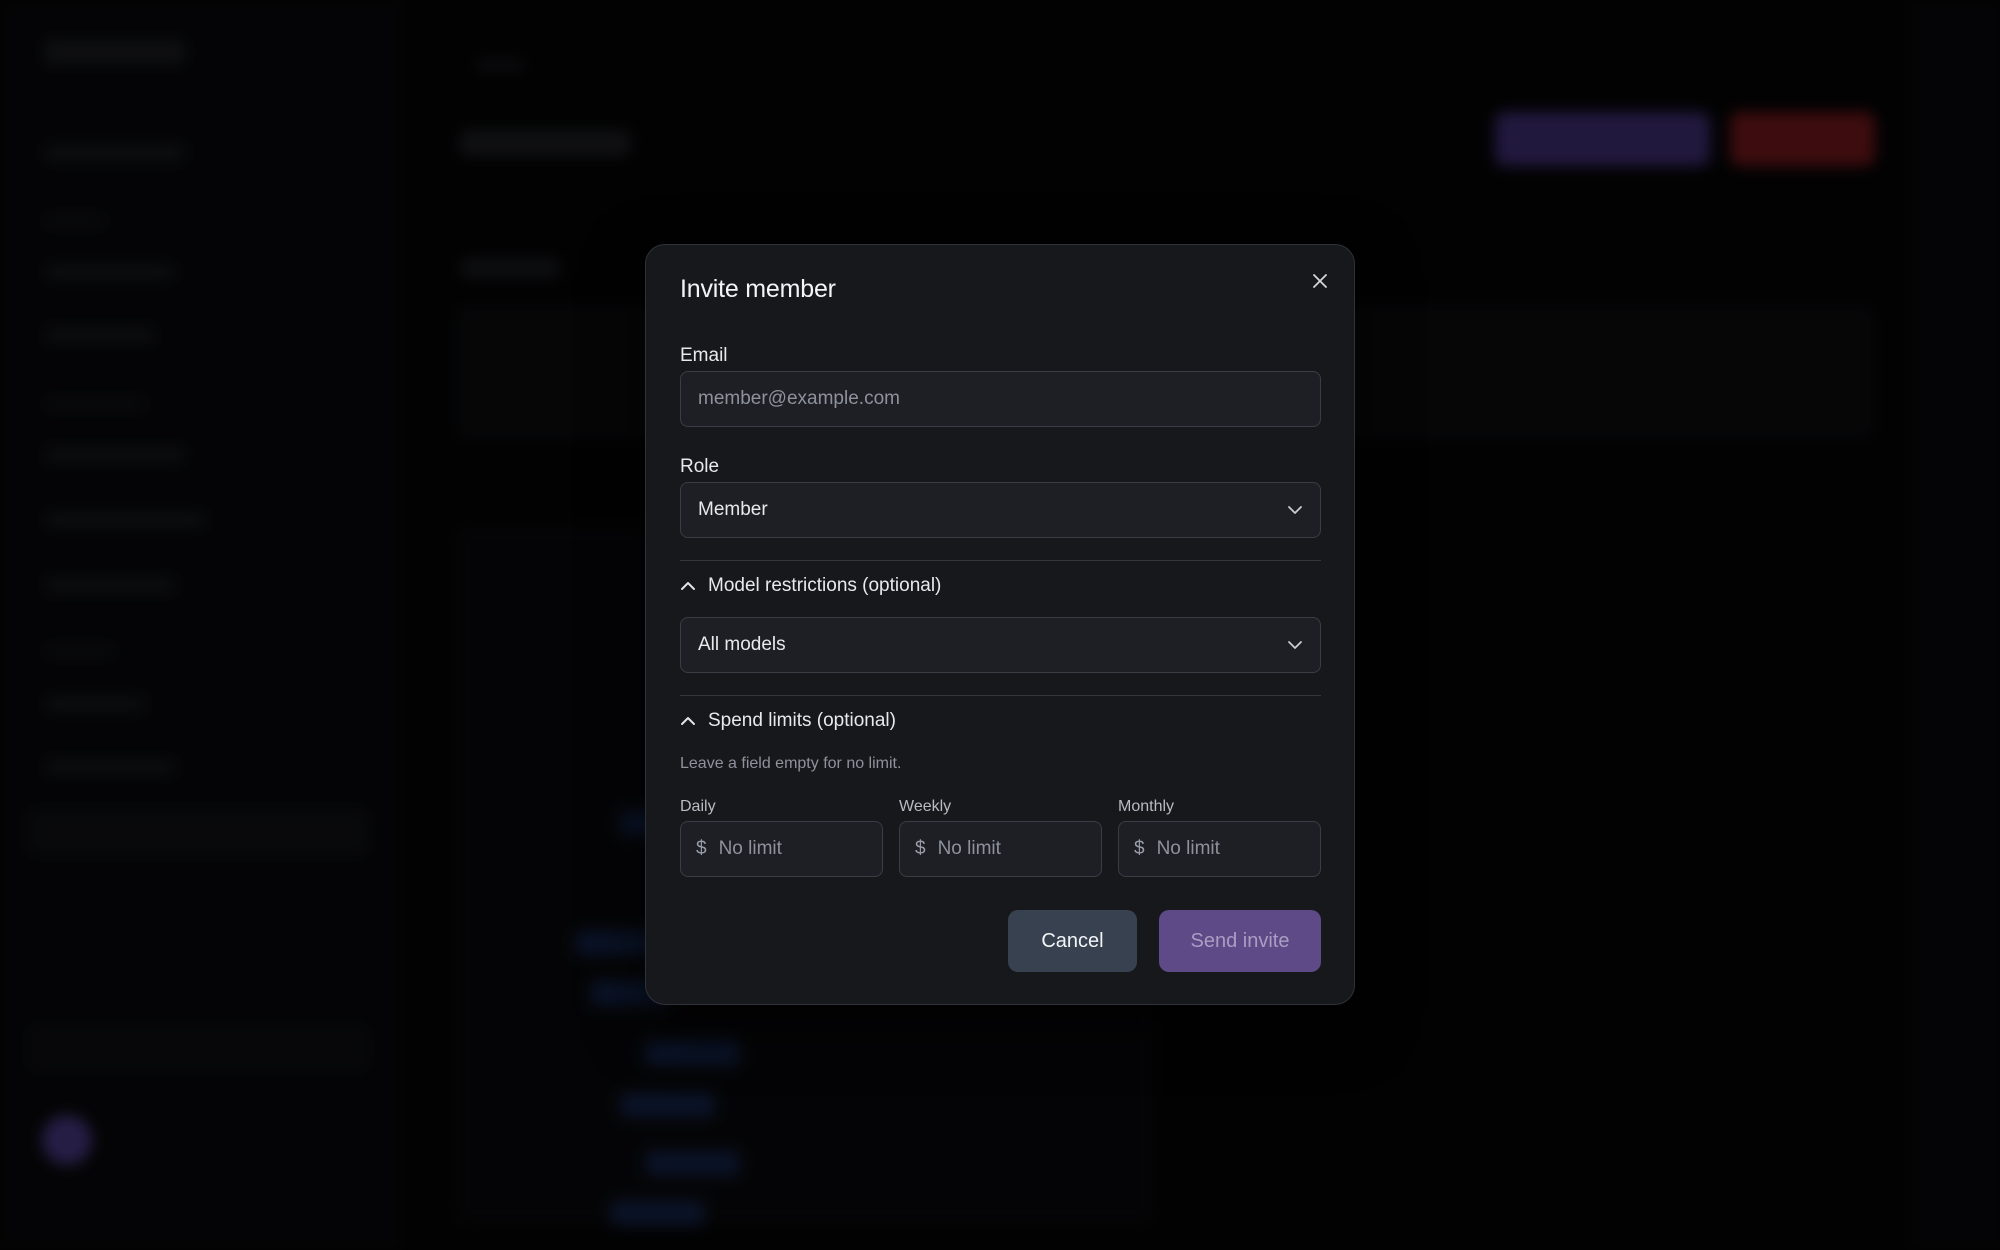 This screenshot has height=1250, width=2000. I want to click on spend-limits-toggle: Spend limits (optional), so click(788, 721).